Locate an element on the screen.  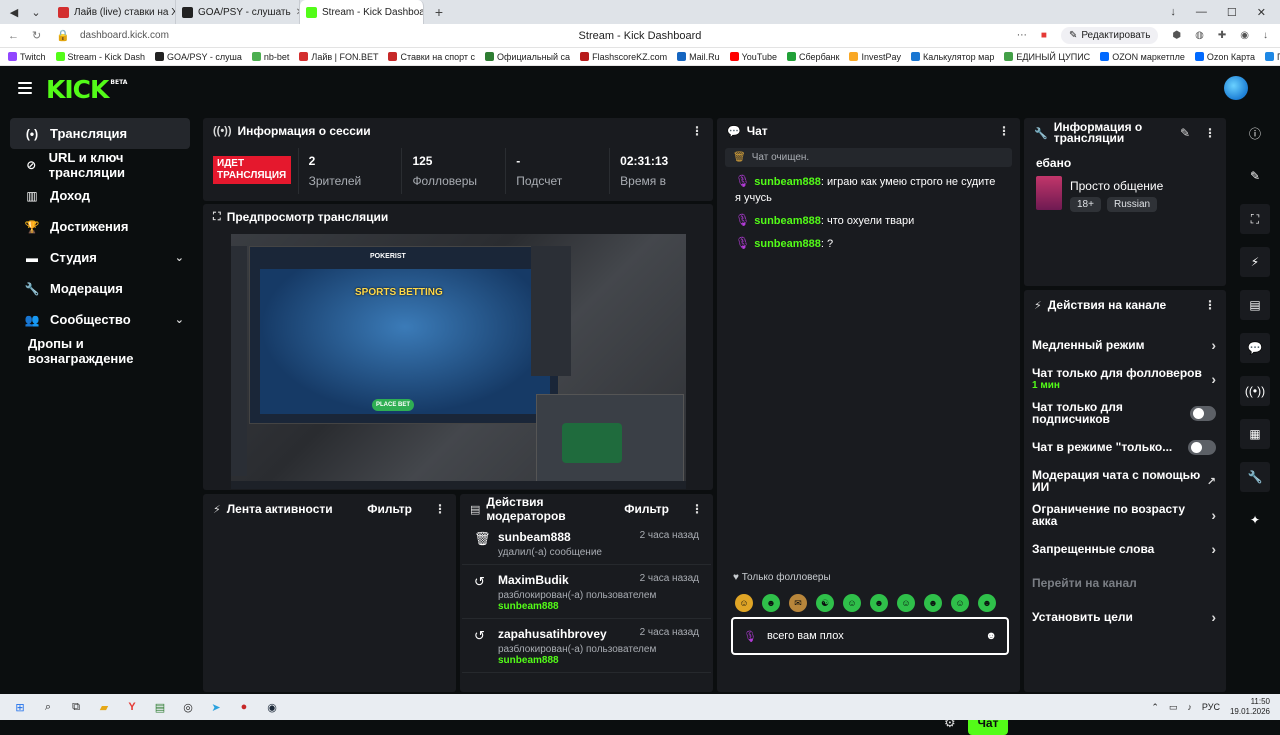
bookmark-item: FlashscoreKZ.com is located at coordinates (623, 57).